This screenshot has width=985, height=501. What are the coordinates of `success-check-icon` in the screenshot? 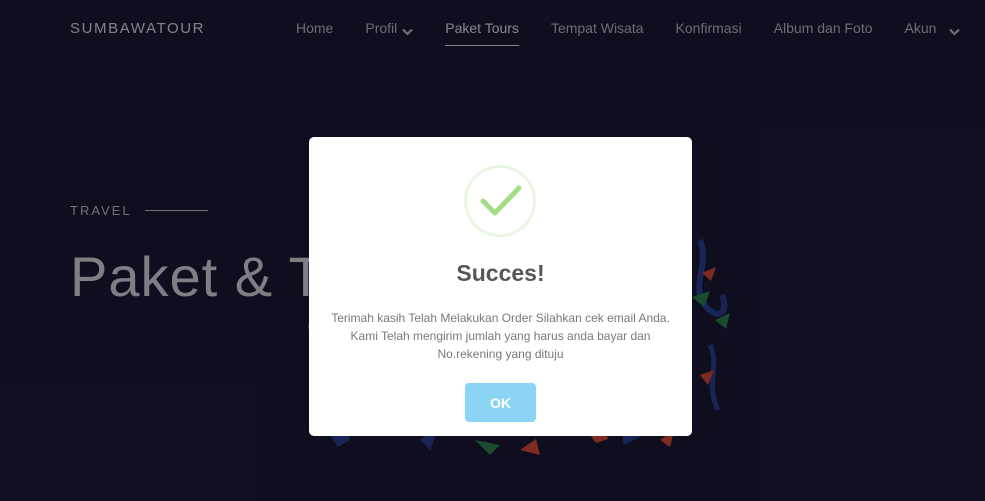 It's located at (500, 201).